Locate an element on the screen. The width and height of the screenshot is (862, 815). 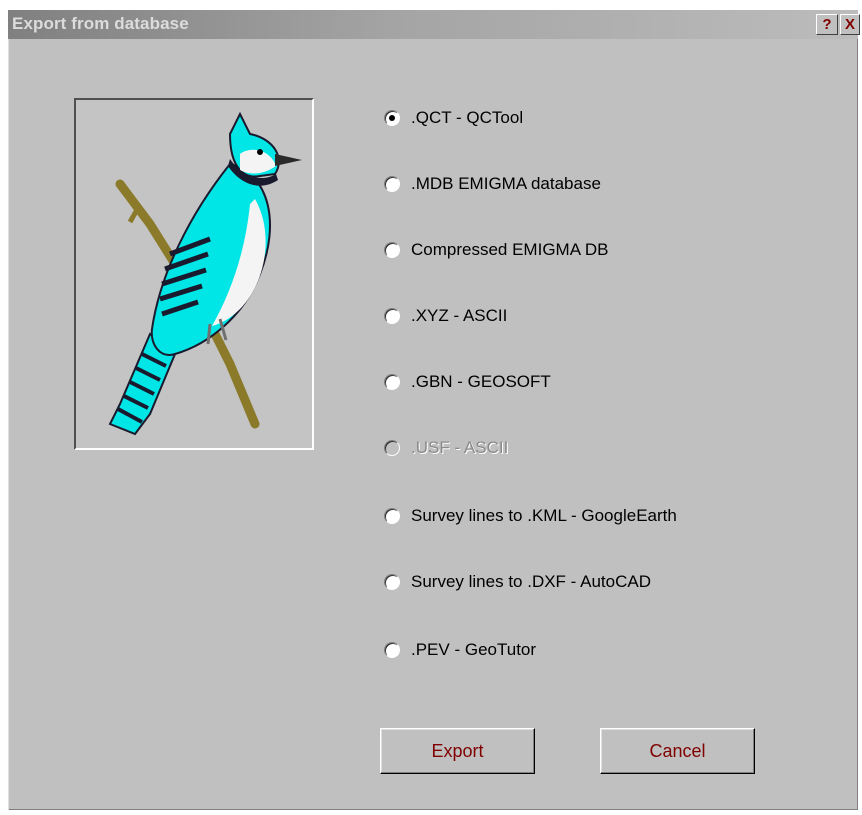
illustration-frame is located at coordinates (194, 274).